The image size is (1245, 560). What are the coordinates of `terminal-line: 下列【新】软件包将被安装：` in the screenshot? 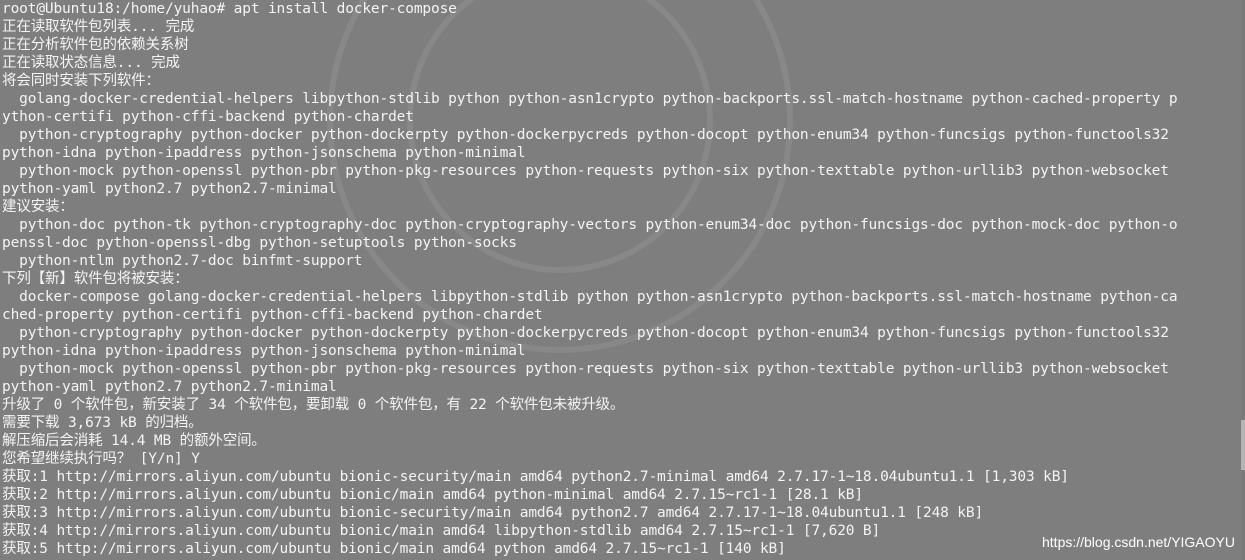 It's located at (95, 279).